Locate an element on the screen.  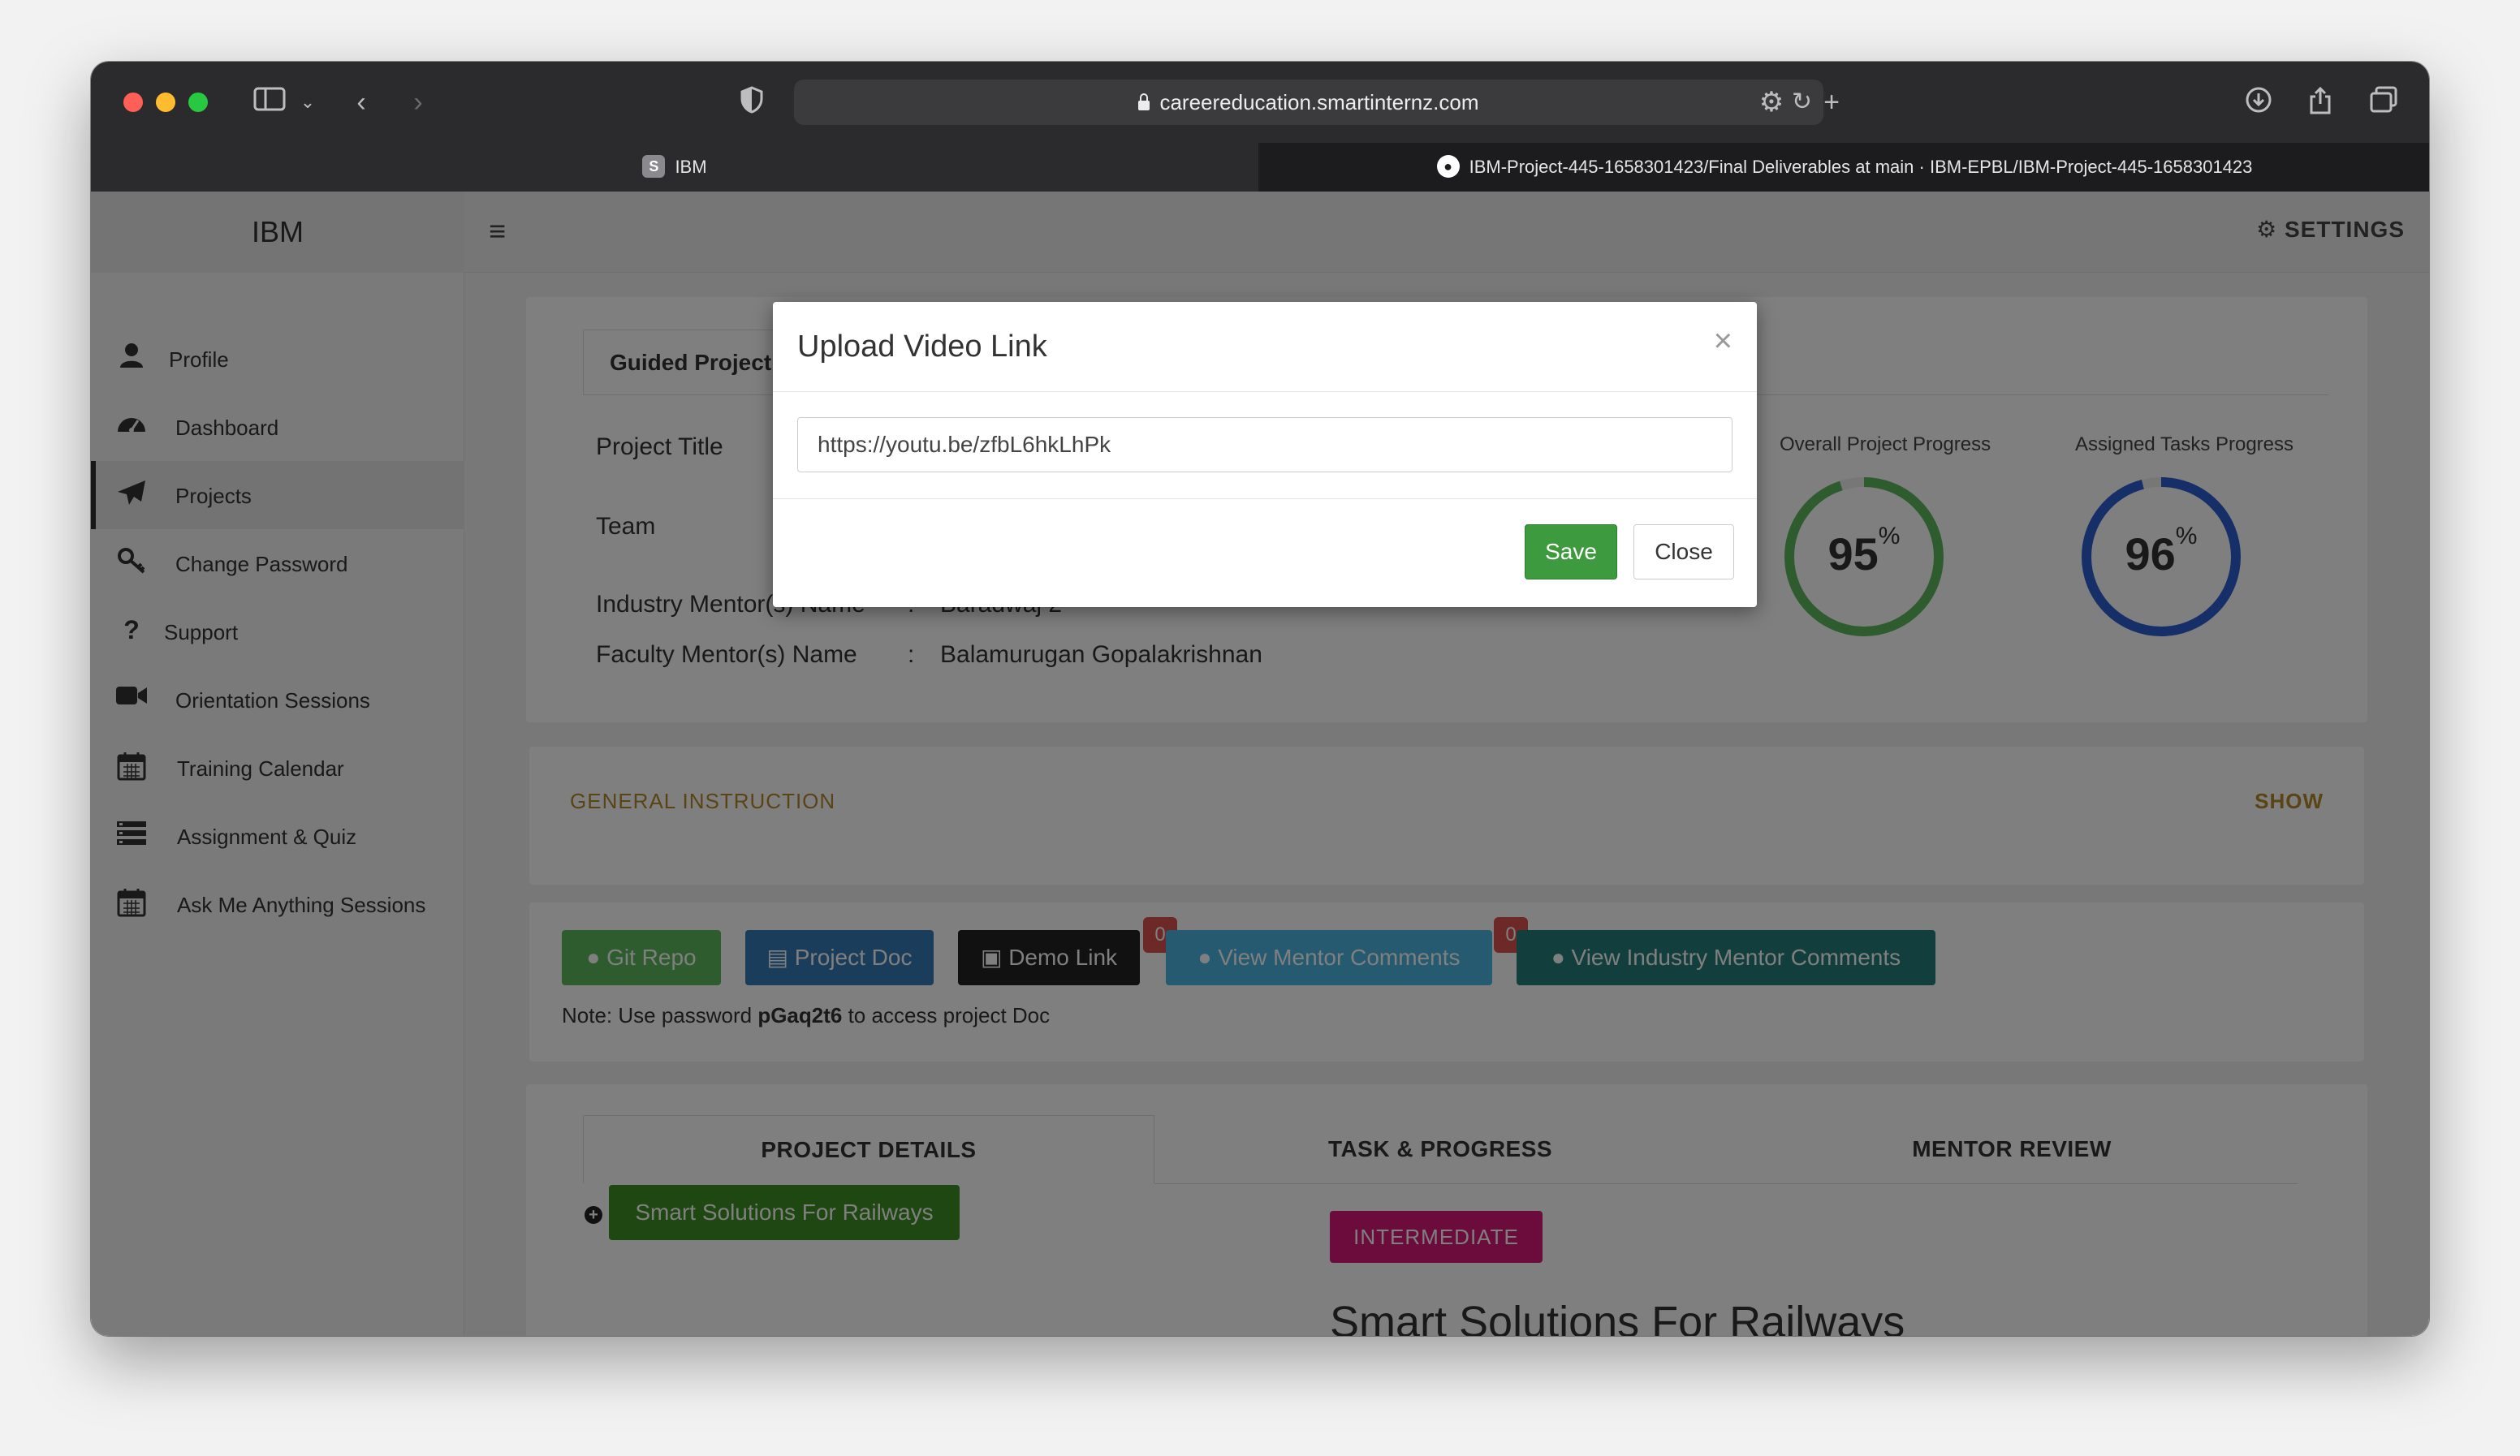
shield-icon is located at coordinates (752, 104).